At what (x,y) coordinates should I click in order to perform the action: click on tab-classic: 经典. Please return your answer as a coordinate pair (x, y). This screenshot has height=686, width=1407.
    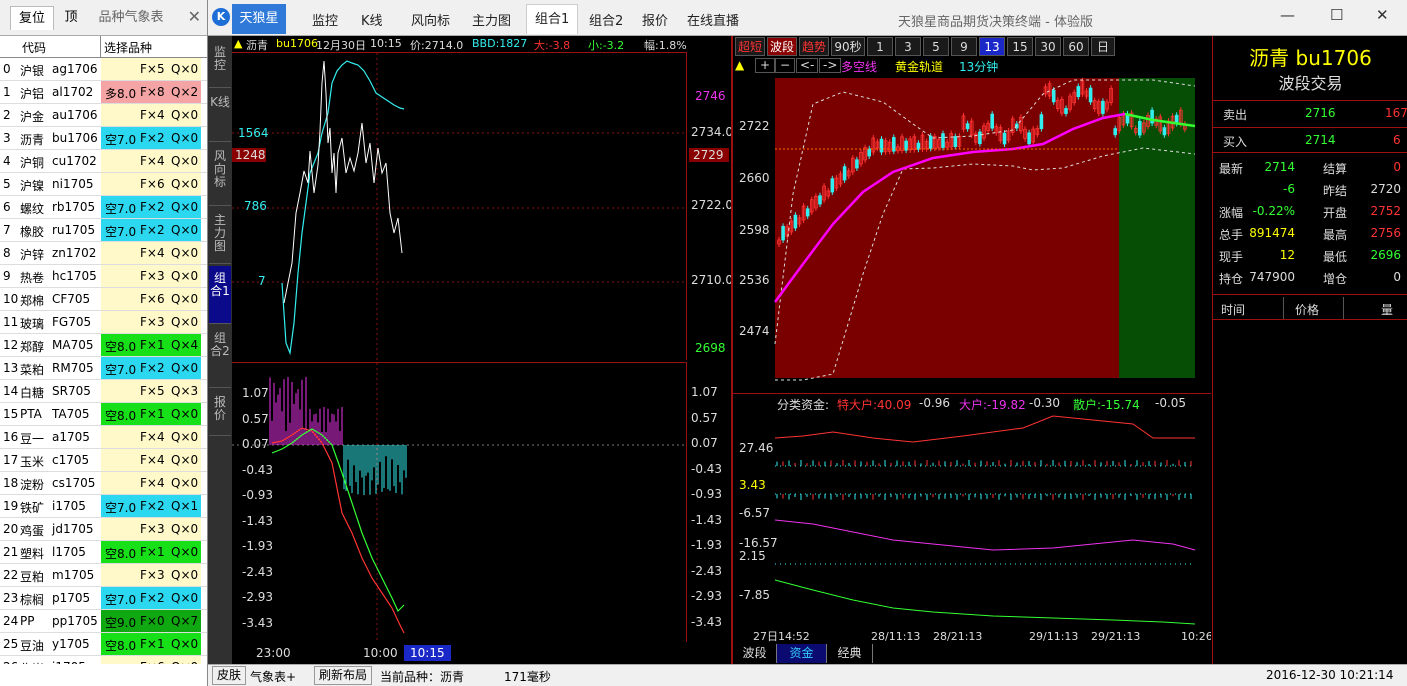
    Looking at the image, I should click on (850, 653).